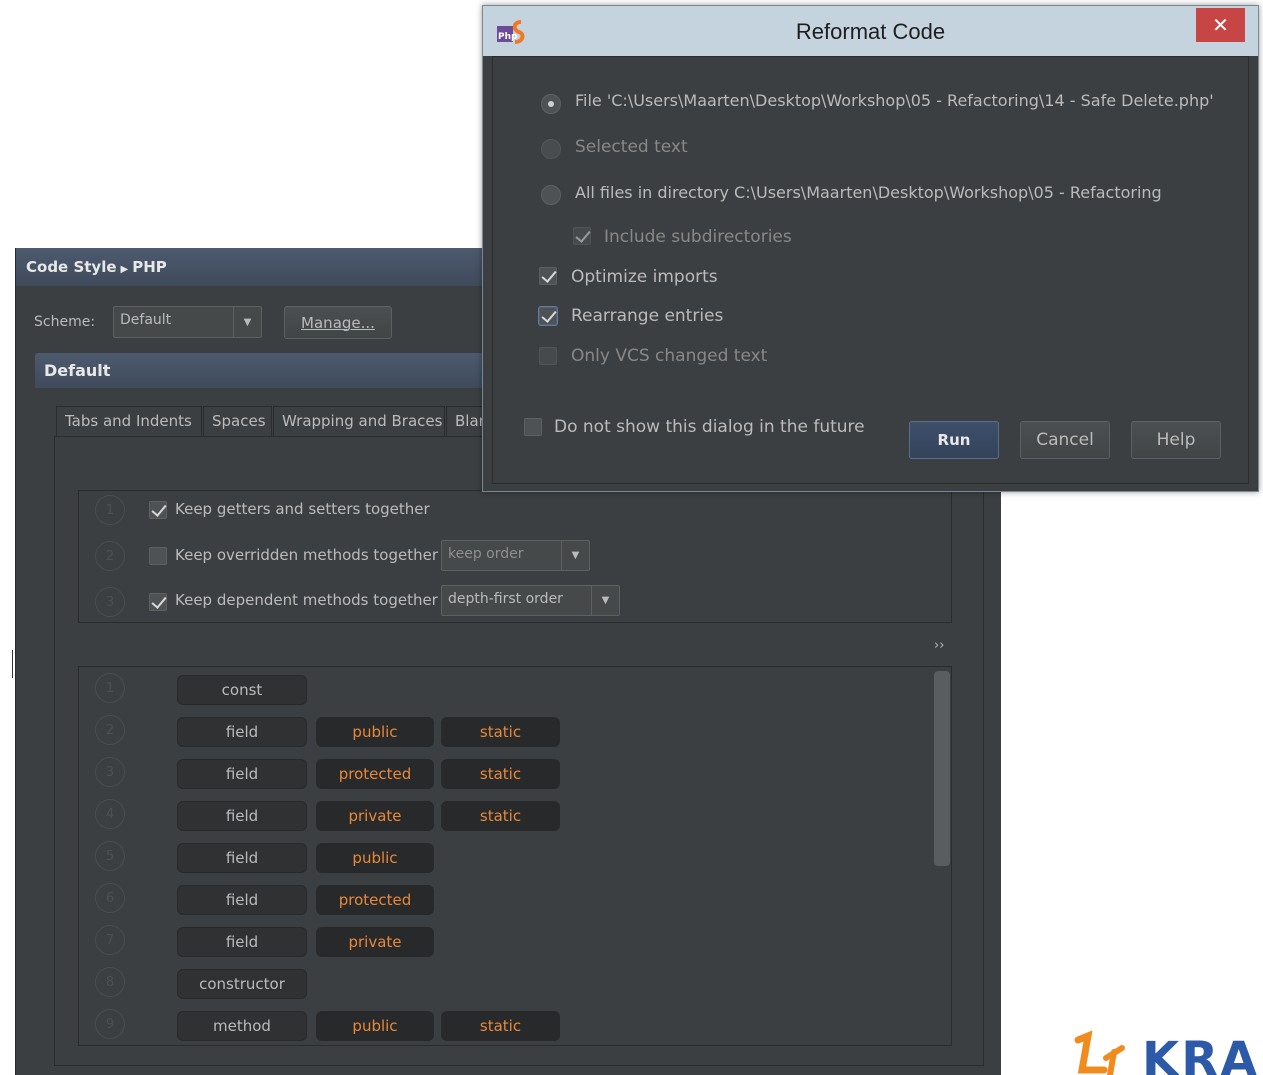  What do you see at coordinates (1176, 440) in the screenshot?
I see `help-button: Help` at bounding box center [1176, 440].